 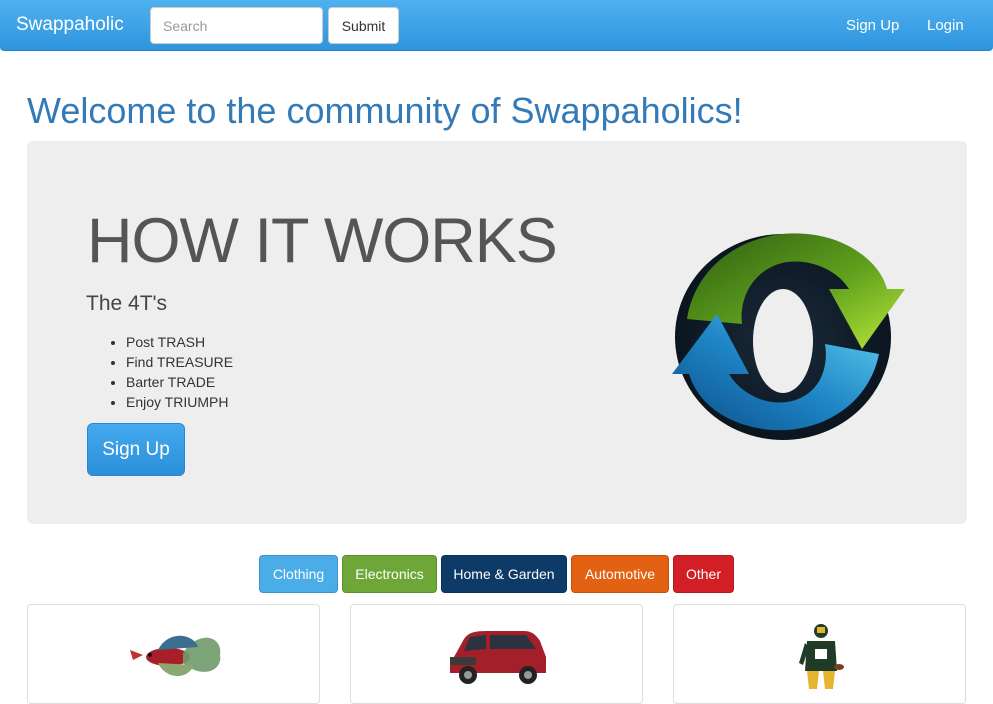 I want to click on brand-logo: Swappaholic, so click(x=70, y=25).